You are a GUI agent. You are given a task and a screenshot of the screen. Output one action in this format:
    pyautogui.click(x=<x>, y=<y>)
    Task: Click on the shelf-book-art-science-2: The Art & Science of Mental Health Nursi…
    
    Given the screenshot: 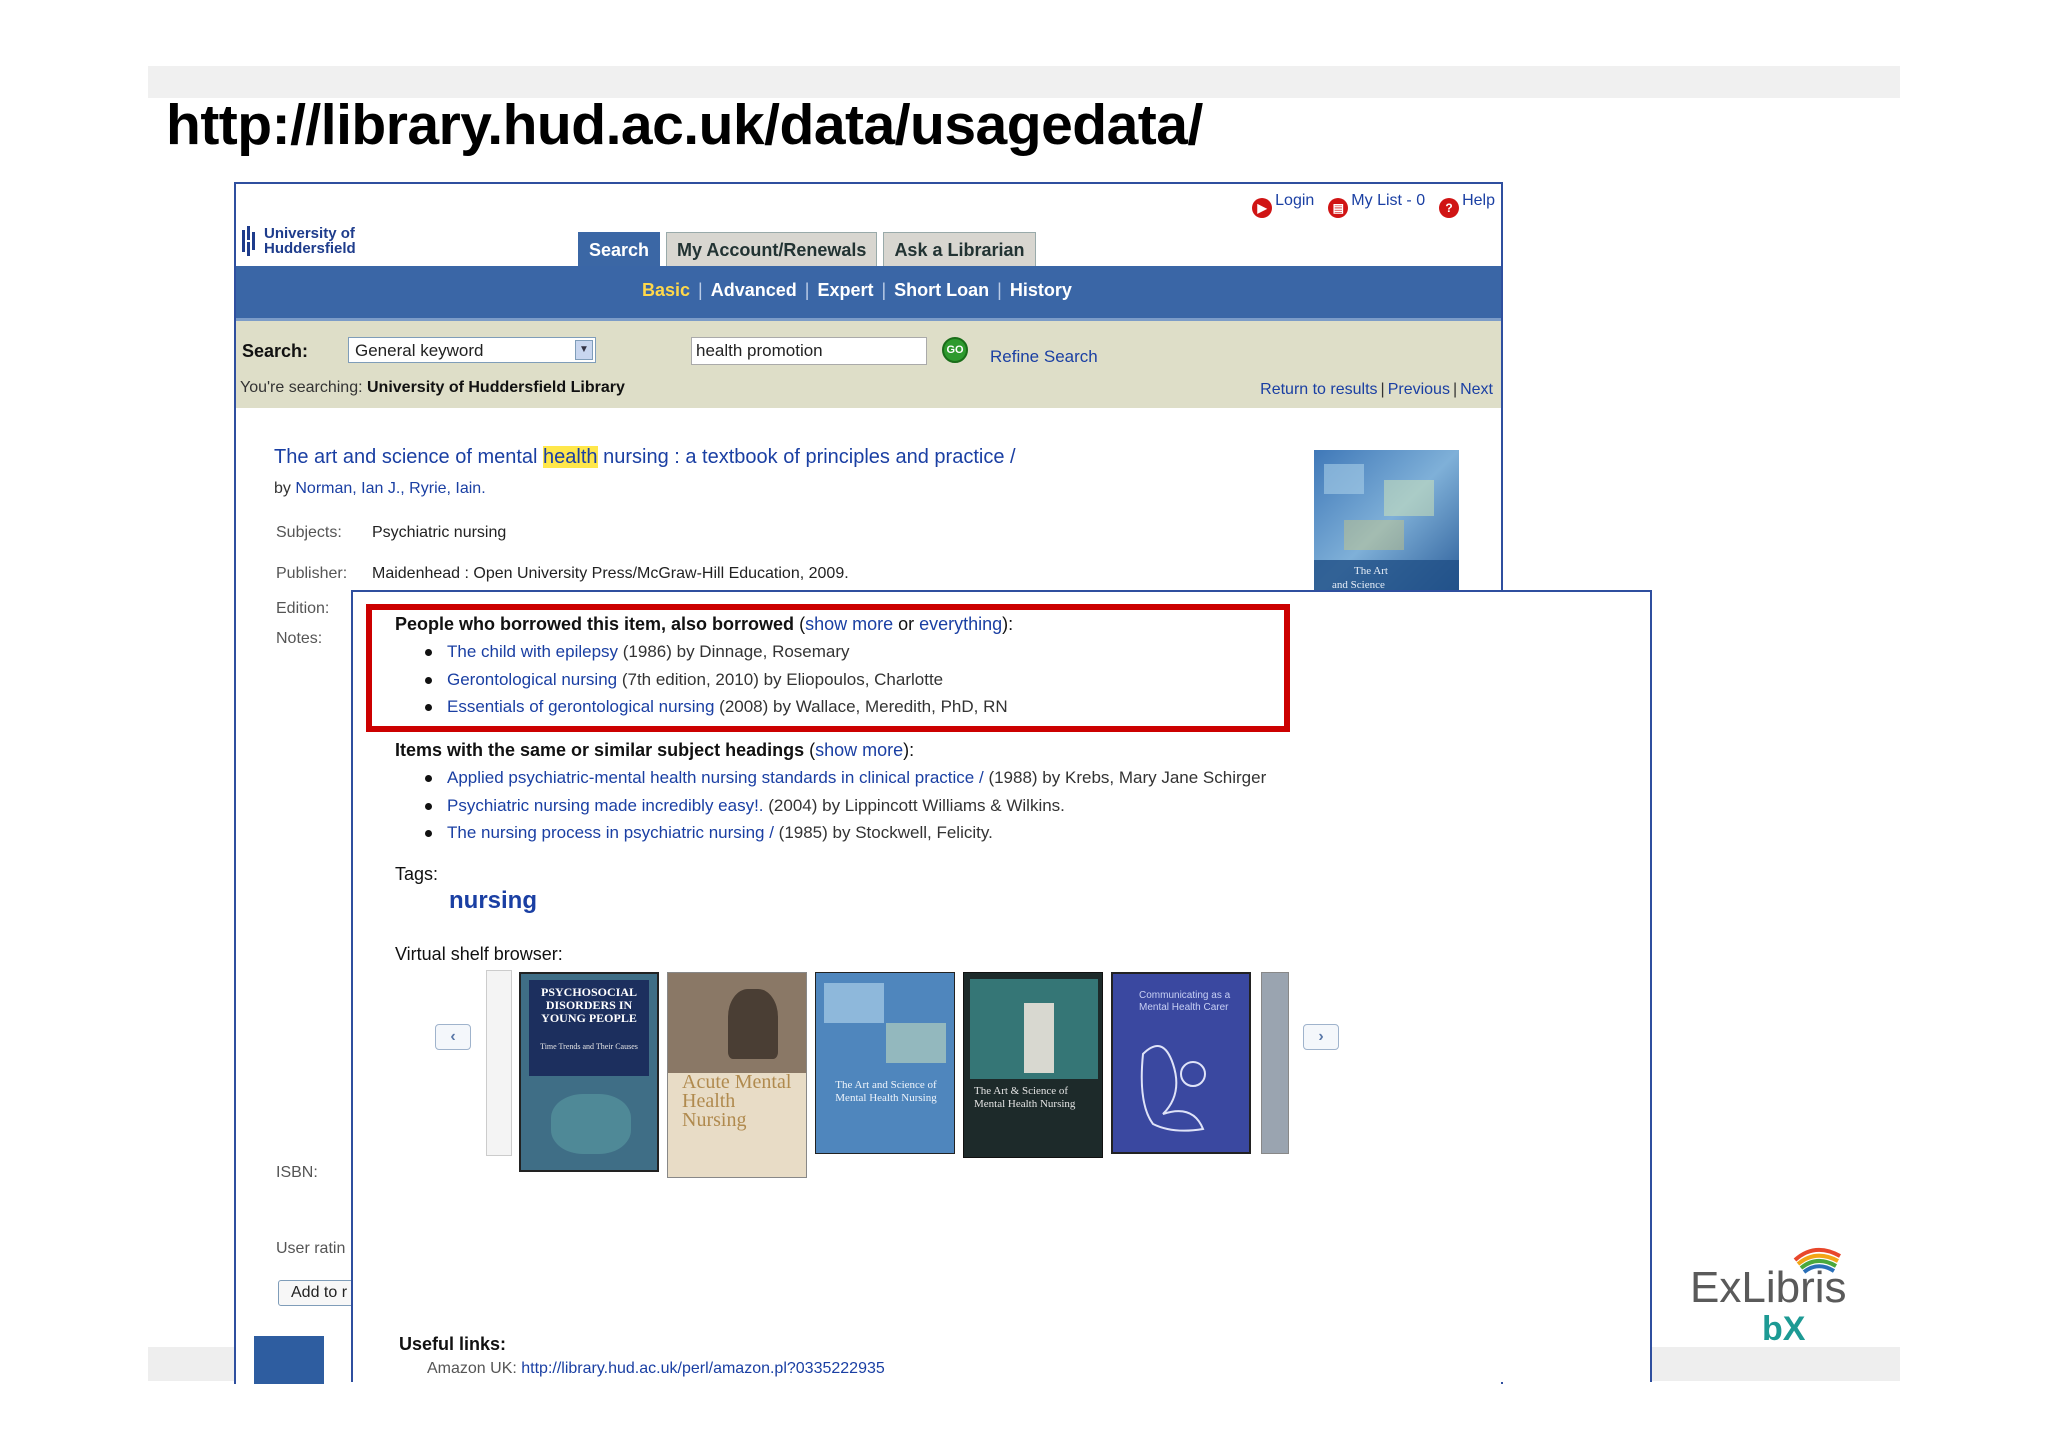 What is the action you would take?
    pyautogui.click(x=1033, y=1065)
    